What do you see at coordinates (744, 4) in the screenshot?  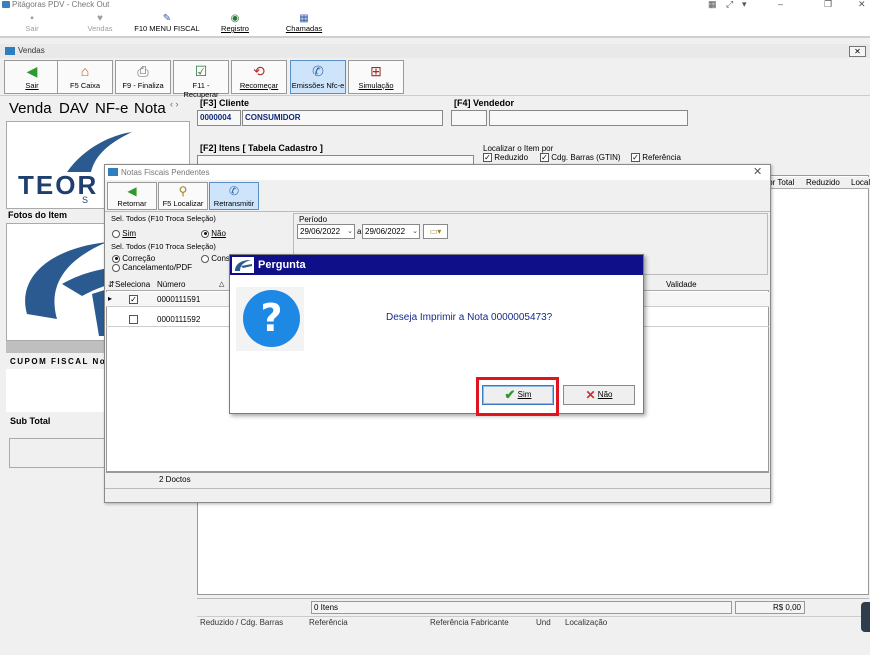 I see `chevron-down-icon: ▾` at bounding box center [744, 4].